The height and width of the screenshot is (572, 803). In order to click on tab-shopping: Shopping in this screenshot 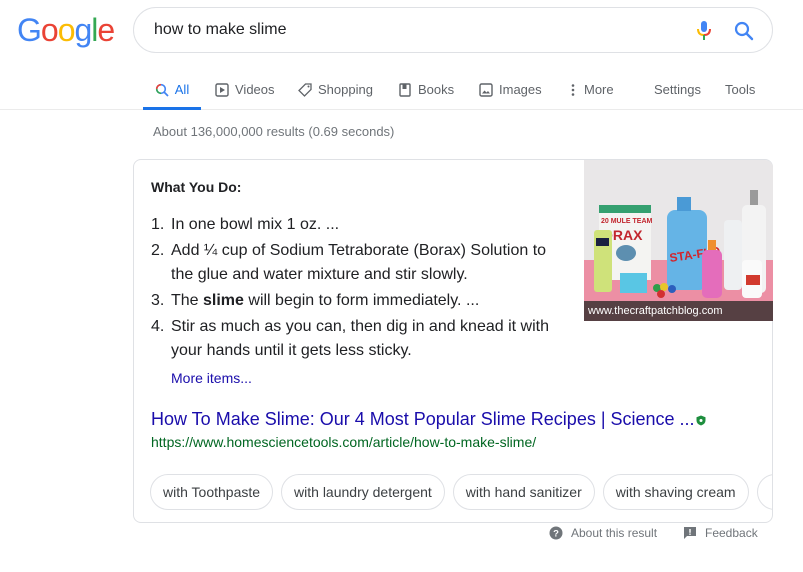, I will do `click(335, 89)`.